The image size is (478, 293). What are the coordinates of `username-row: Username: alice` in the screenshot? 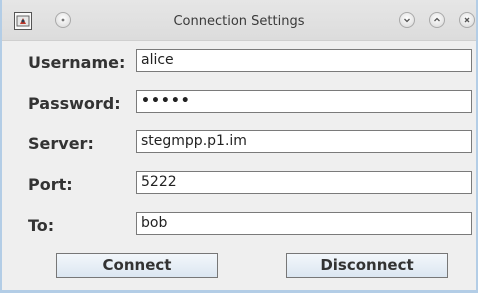 It's located at (250, 61).